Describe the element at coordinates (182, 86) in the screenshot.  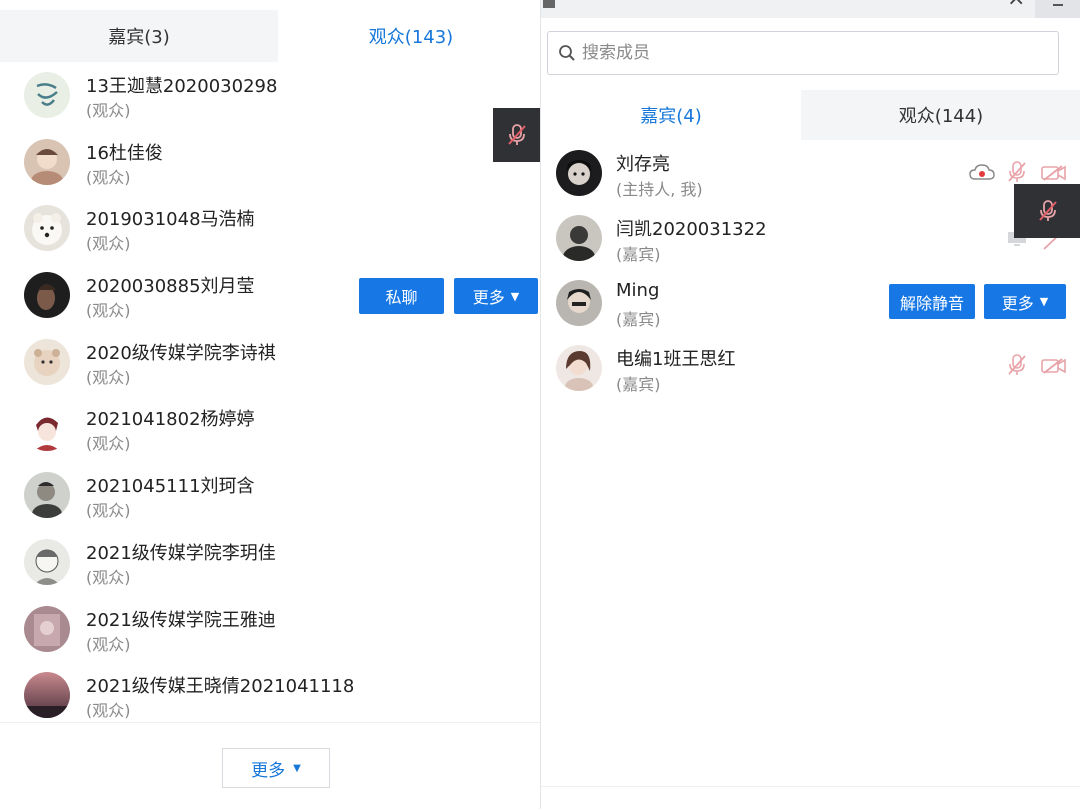
I see `member-name: 13王迦慧2020030298` at that location.